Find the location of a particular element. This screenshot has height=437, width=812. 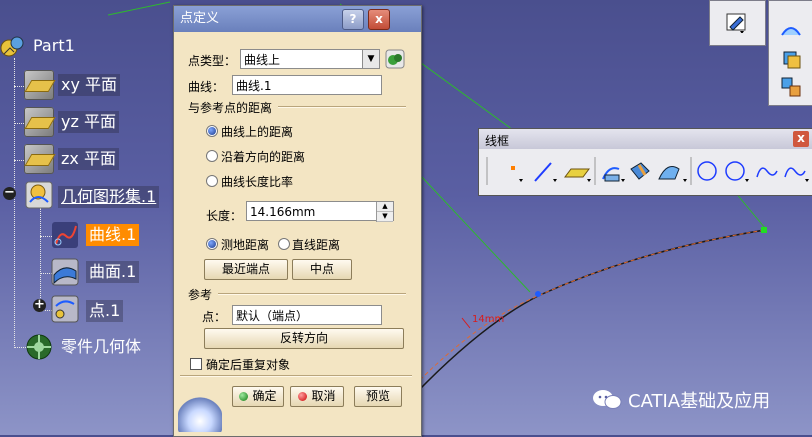

curve-field: 曲线.1 is located at coordinates (307, 85).